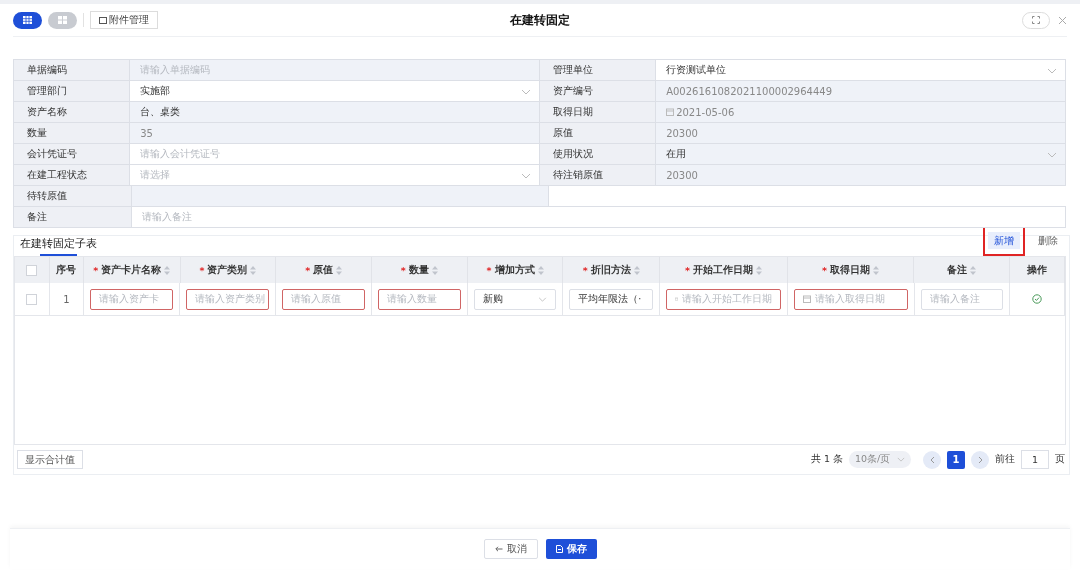 This screenshot has height=571, width=1080. I want to click on field-label: 原值, so click(598, 133).